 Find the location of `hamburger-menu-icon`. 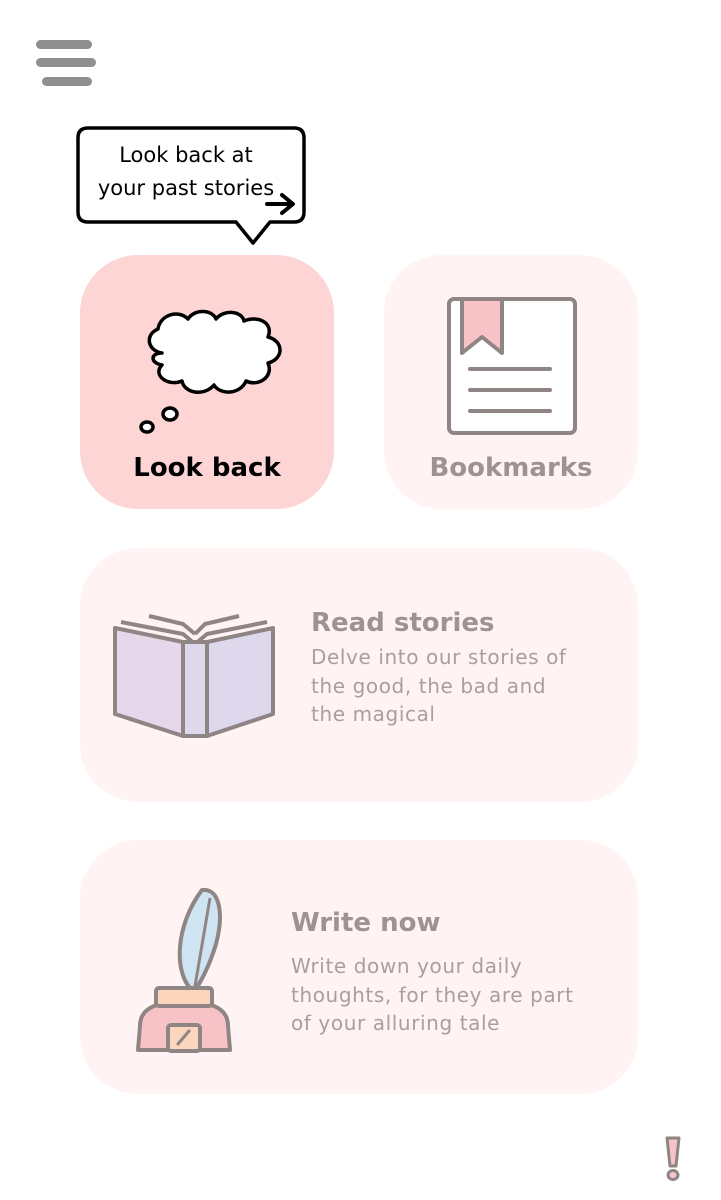

hamburger-menu-icon is located at coordinates (66, 63).